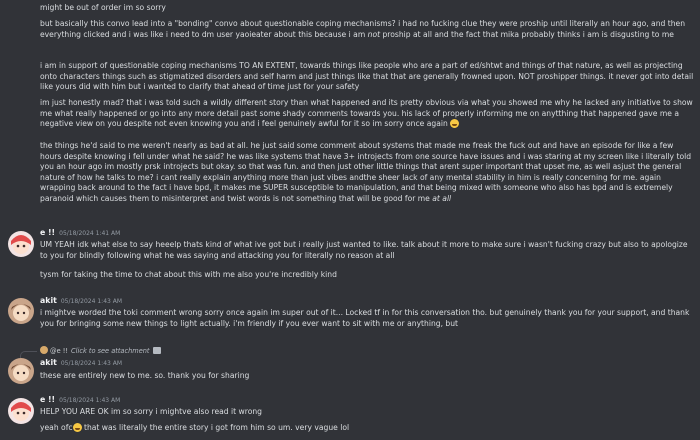  Describe the element at coordinates (103, 7) in the screenshot. I see `message-text: might be out of order im so sorry` at that location.